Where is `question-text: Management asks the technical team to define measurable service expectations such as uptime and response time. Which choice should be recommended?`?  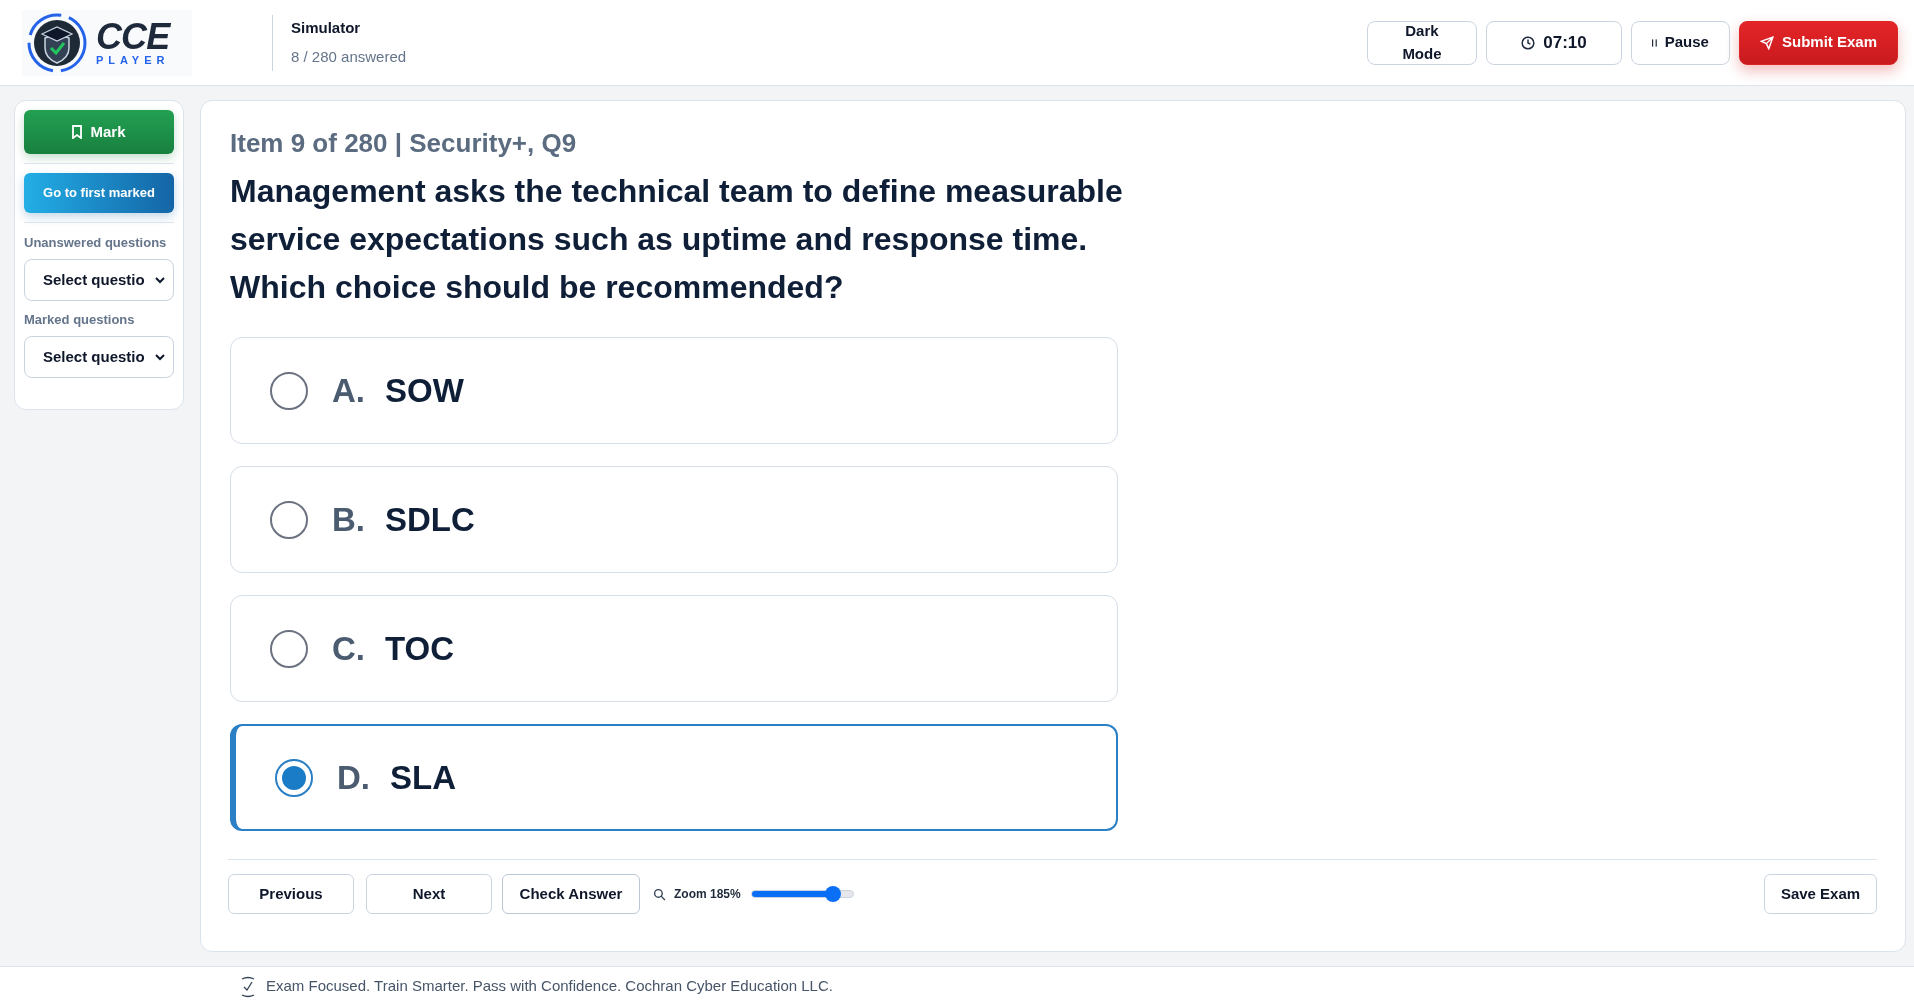
question-text: Management asks the technical team to define measurable service expectations such as uptime and response time. Which choice should be recommended? is located at coordinates (677, 239).